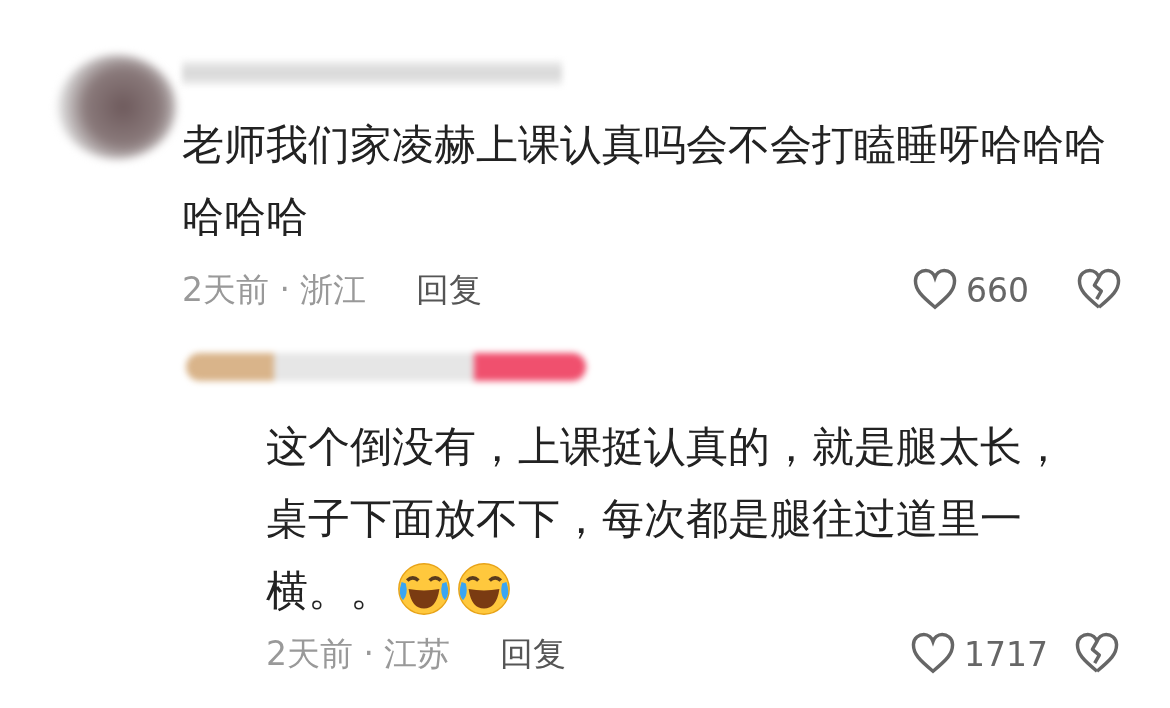 The width and height of the screenshot is (1170, 708). I want to click on like-count: 660, so click(998, 290).